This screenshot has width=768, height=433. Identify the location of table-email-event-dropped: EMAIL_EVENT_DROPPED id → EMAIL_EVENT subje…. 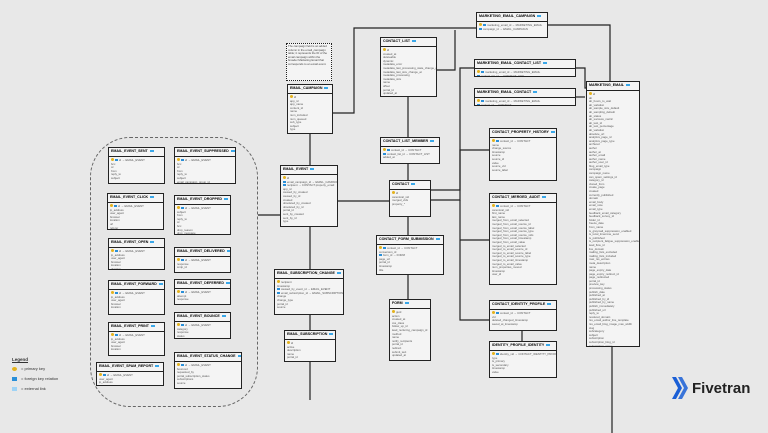
(202, 215).